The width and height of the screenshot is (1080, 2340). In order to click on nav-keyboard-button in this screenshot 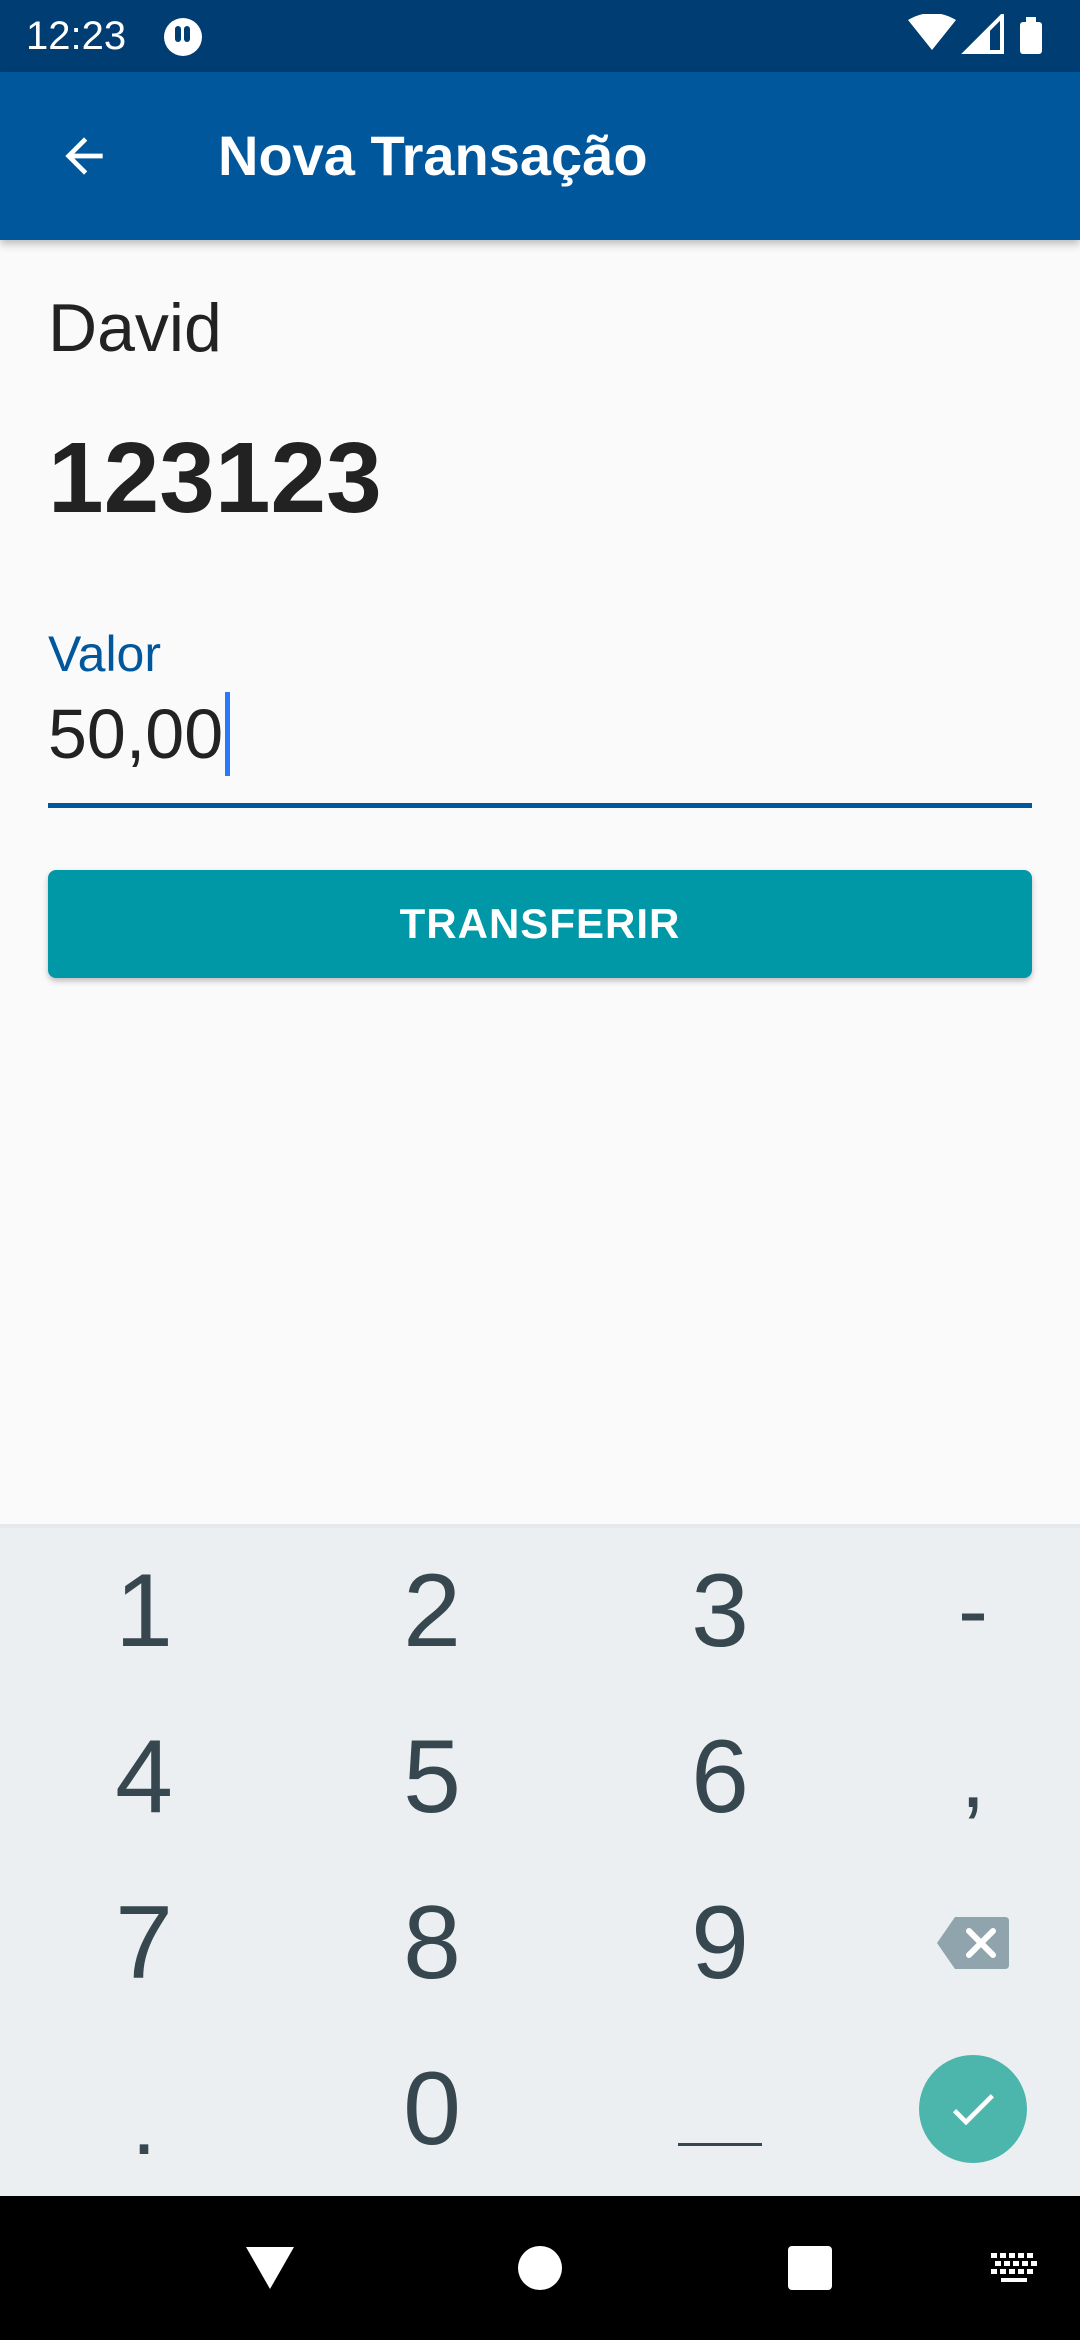, I will do `click(1014, 2268)`.